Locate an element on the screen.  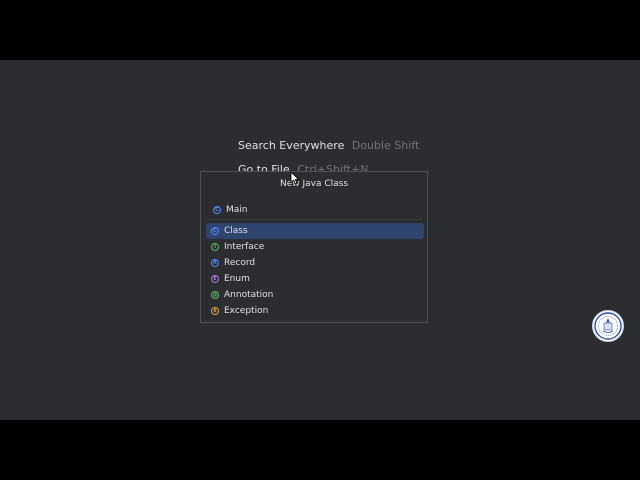
list-item-record: R Record is located at coordinates (315, 263).